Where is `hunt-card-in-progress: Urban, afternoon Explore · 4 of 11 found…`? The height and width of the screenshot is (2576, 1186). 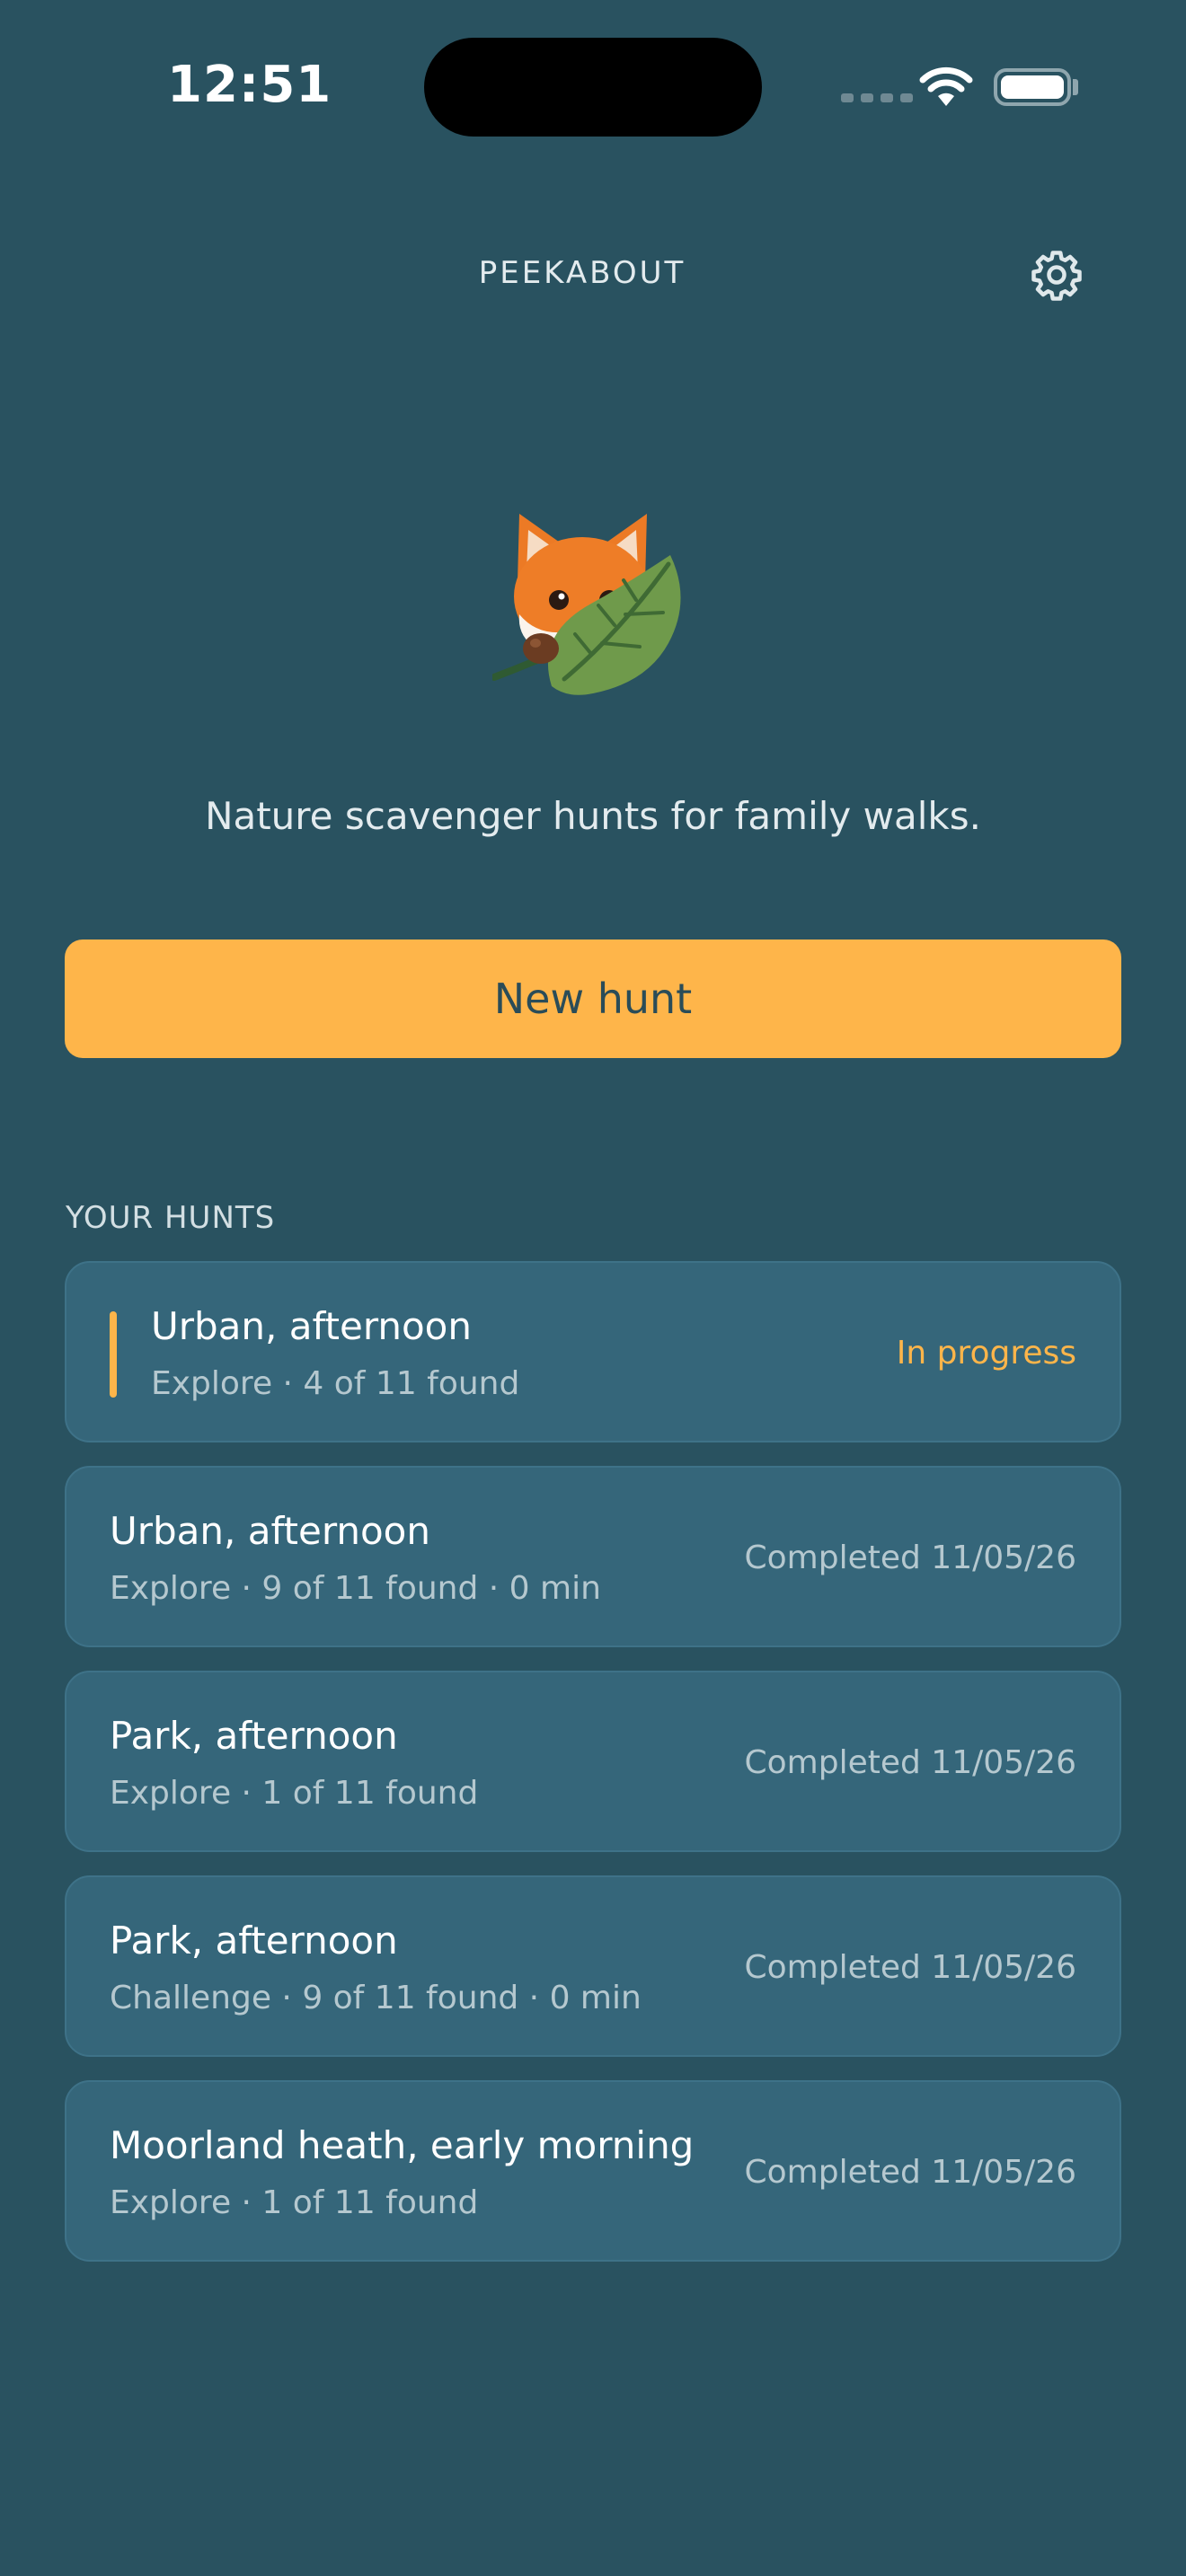 hunt-card-in-progress: Urban, afternoon Explore · 4 of 11 found… is located at coordinates (593, 1351).